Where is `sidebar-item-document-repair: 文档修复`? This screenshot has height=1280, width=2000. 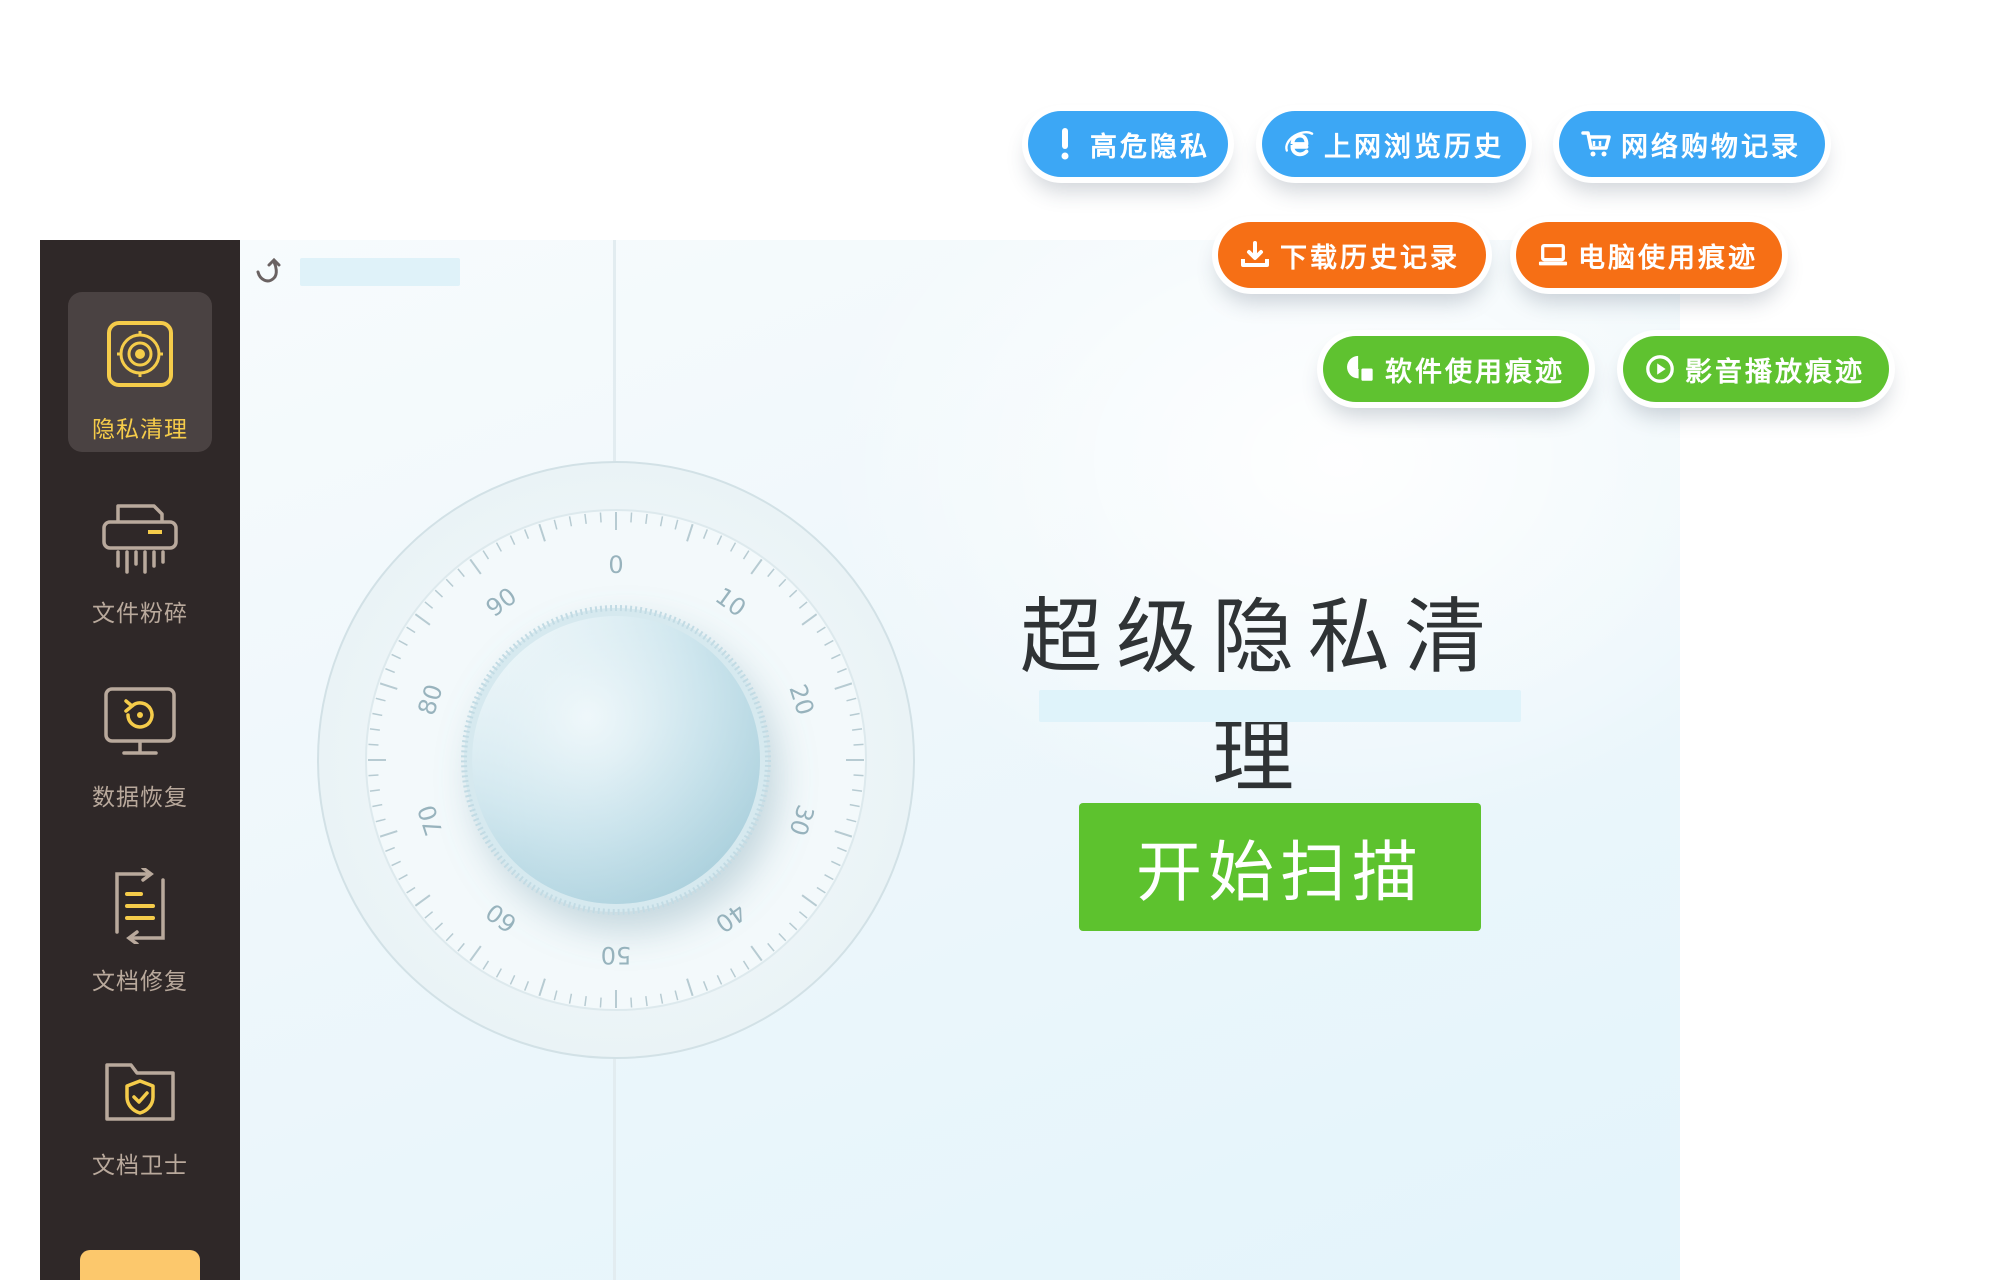 sidebar-item-document-repair: 文档修复 is located at coordinates (140, 924).